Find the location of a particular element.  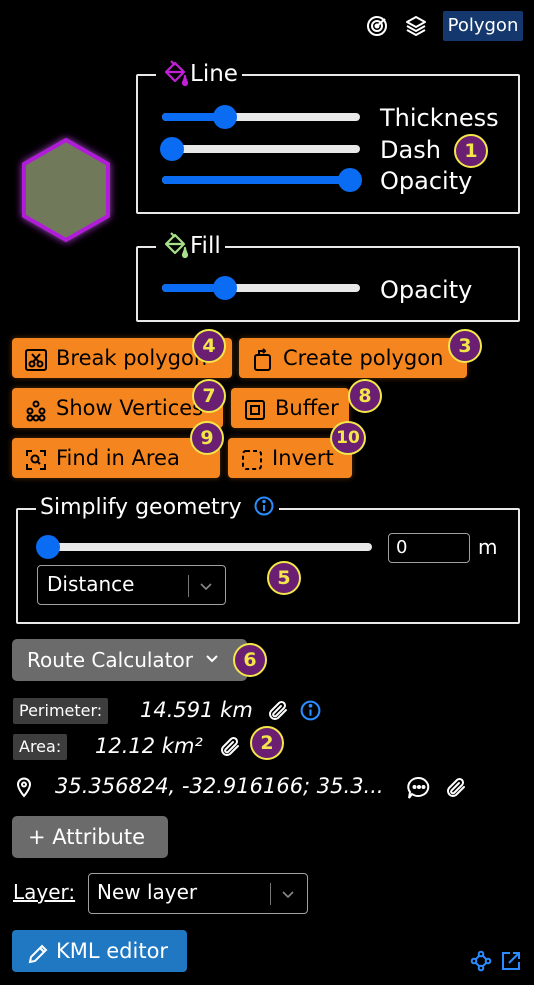

line-opacity-label: Opacity is located at coordinates (426, 181).